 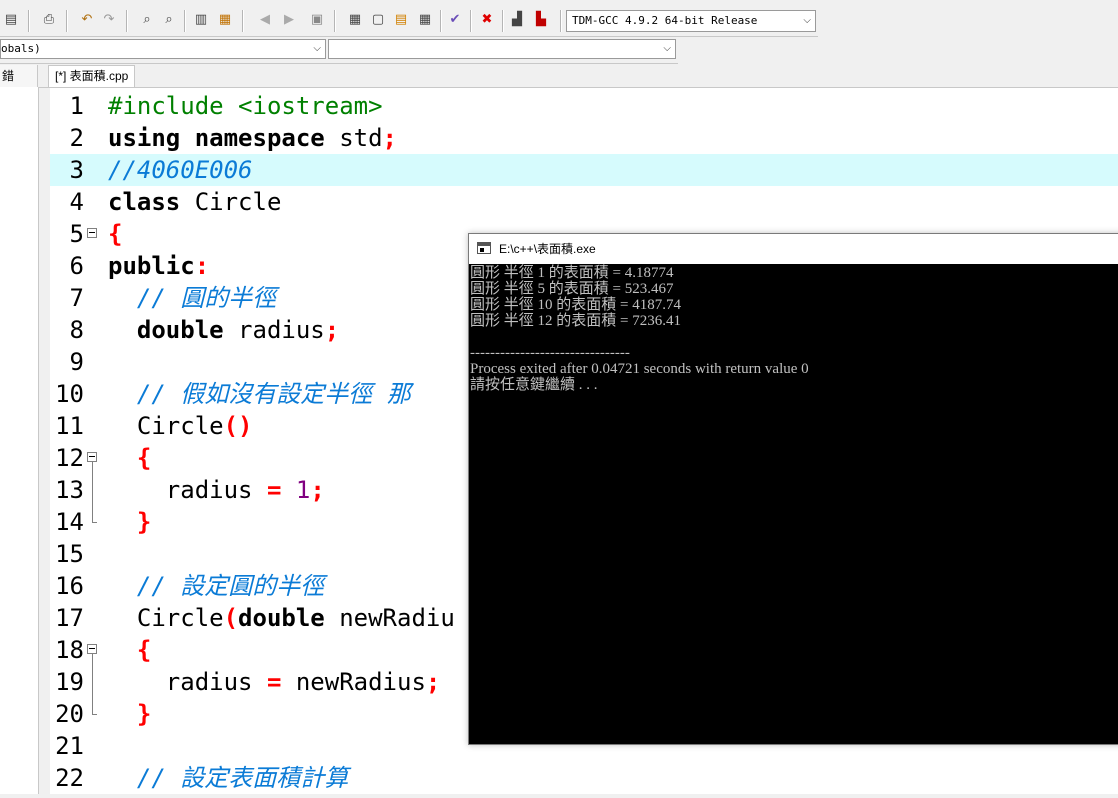 What do you see at coordinates (76, 170) in the screenshot?
I see `line-number: 3` at bounding box center [76, 170].